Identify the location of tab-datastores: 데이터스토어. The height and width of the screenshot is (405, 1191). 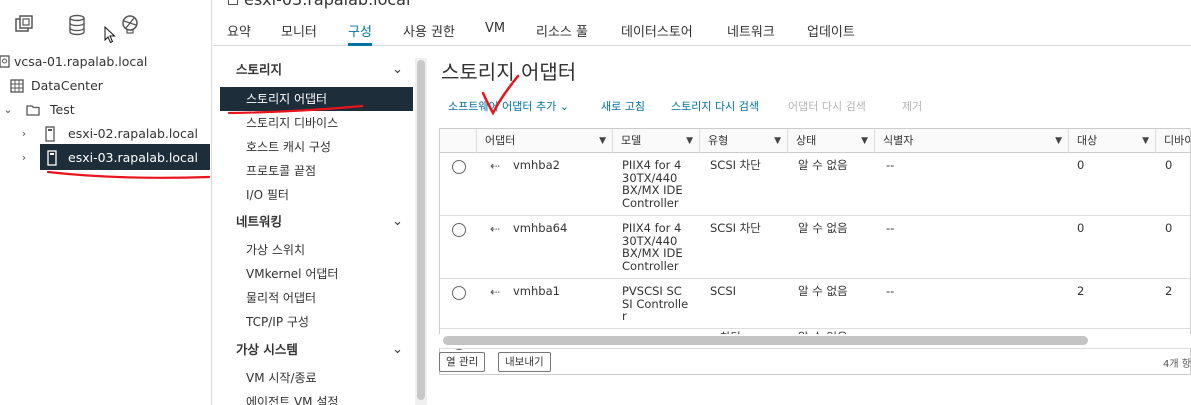
(657, 33).